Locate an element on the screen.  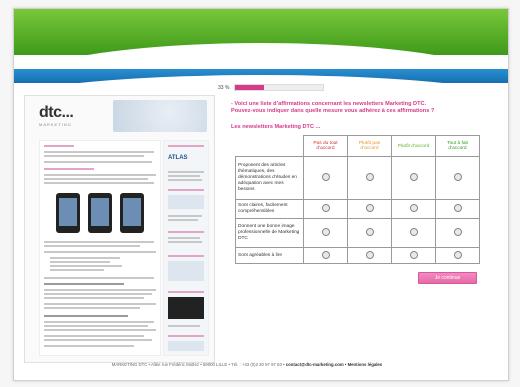
newsletter-main-column is located at coordinates (100, 248).